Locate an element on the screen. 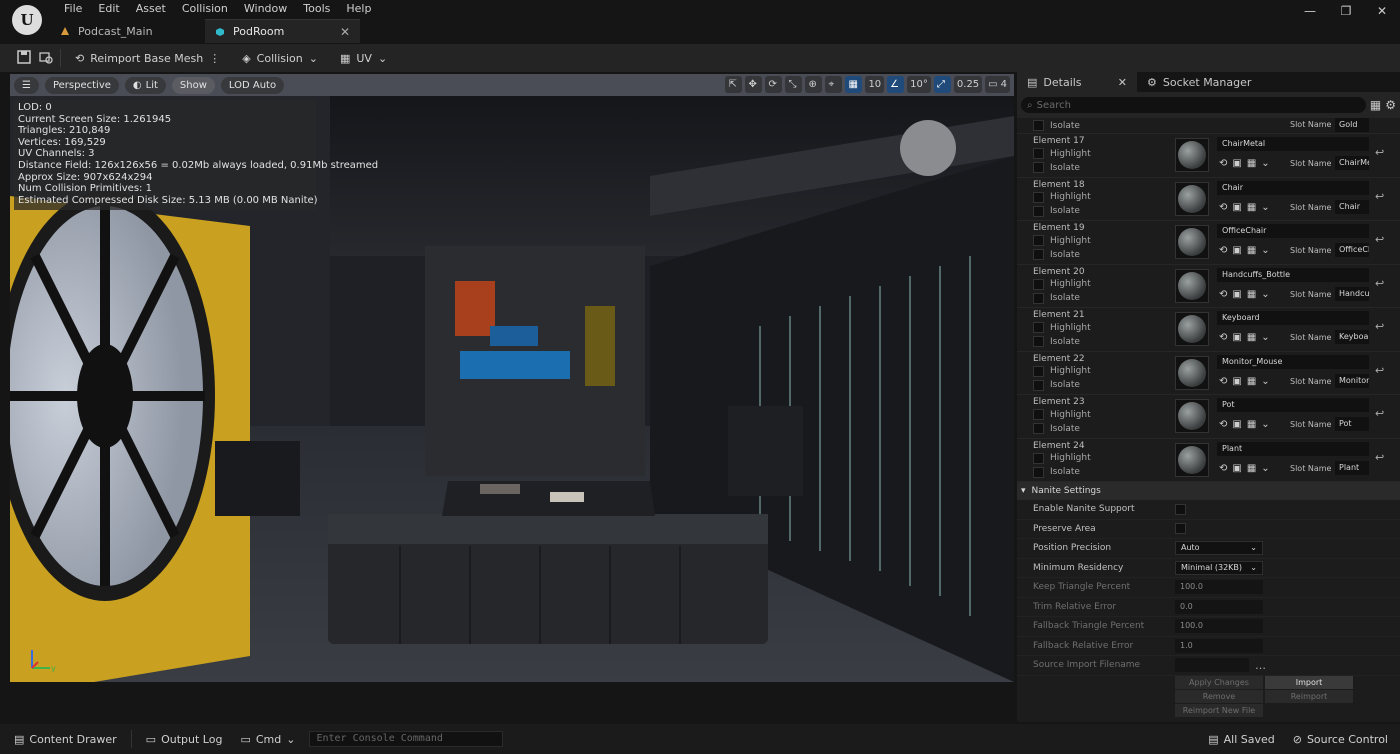 This screenshot has width=1400, height=754. material-picker: ChairMetal is located at coordinates (1293, 144).